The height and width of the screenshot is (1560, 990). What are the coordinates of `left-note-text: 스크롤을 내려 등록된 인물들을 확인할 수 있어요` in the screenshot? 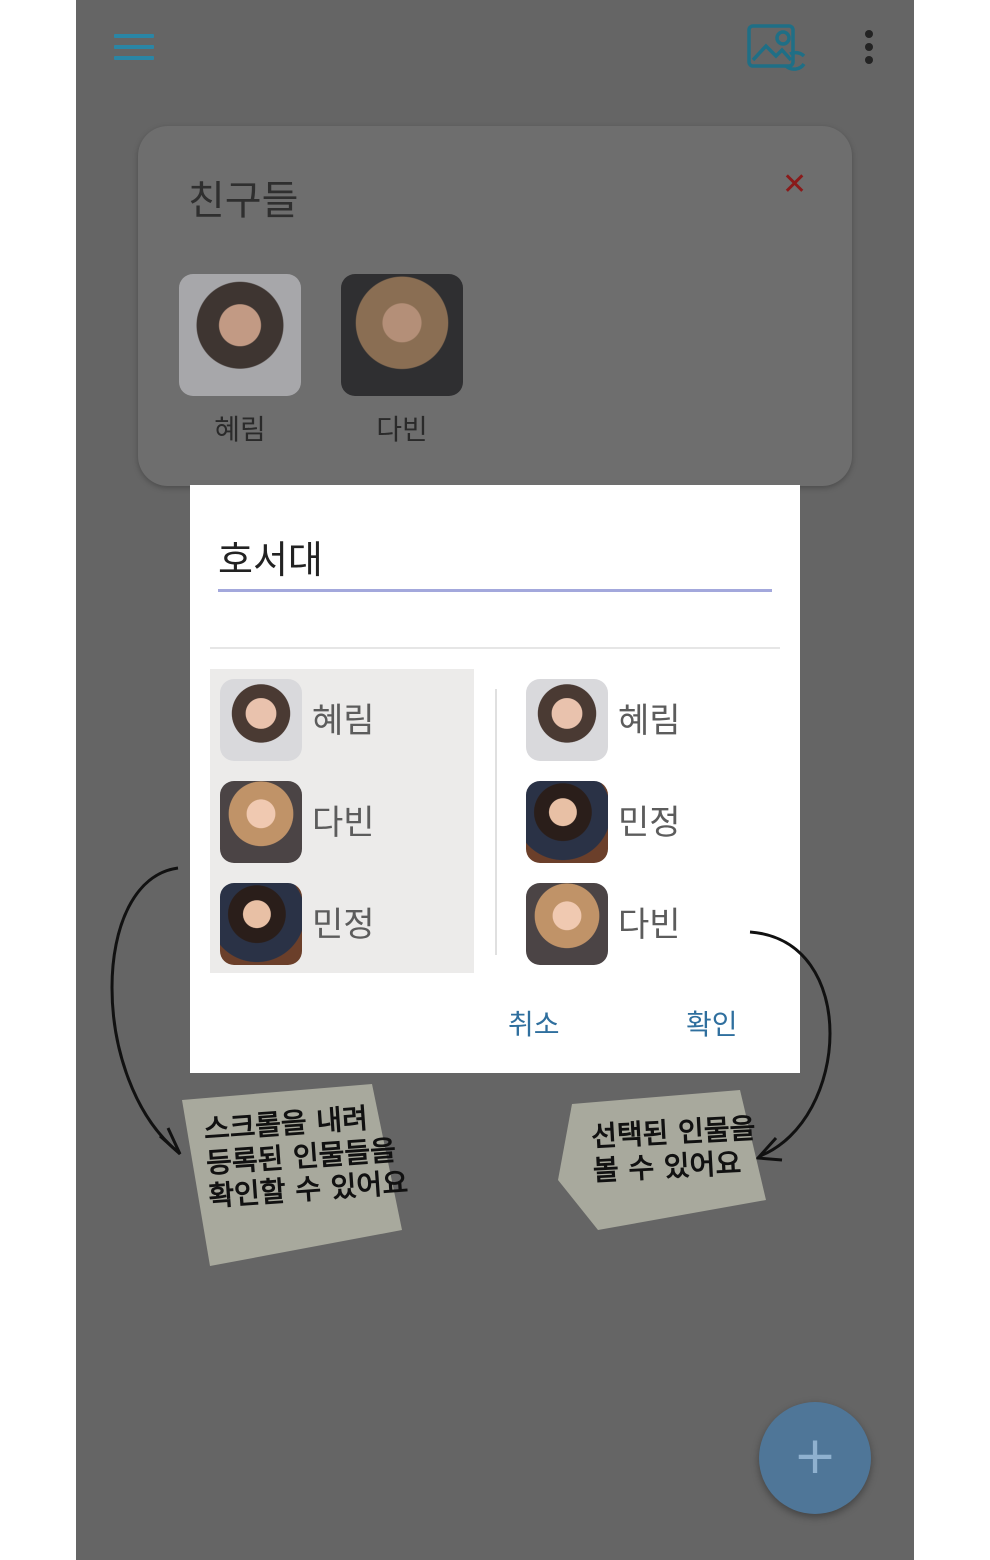 It's located at (306, 1157).